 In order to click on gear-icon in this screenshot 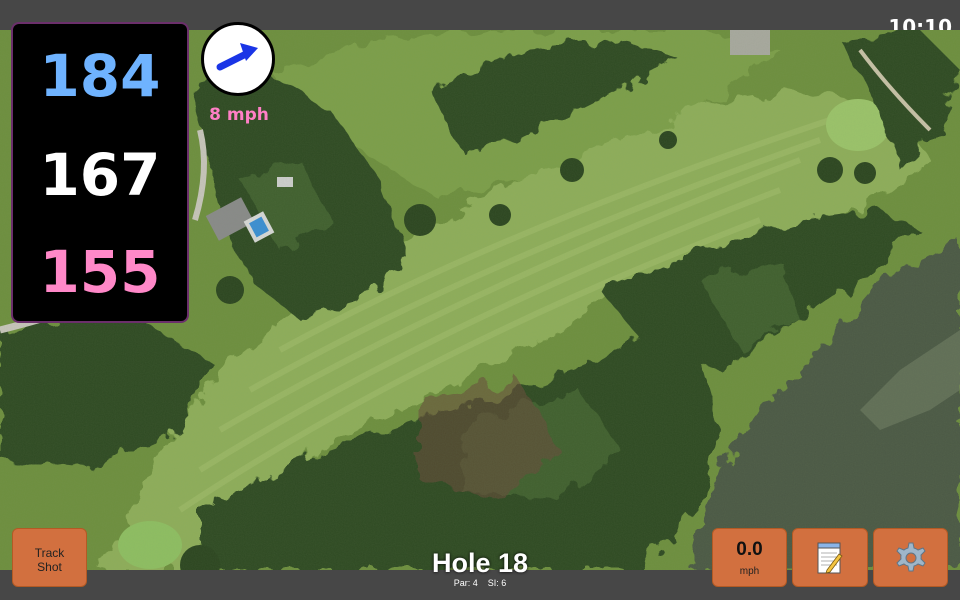, I will do `click(910, 556)`.